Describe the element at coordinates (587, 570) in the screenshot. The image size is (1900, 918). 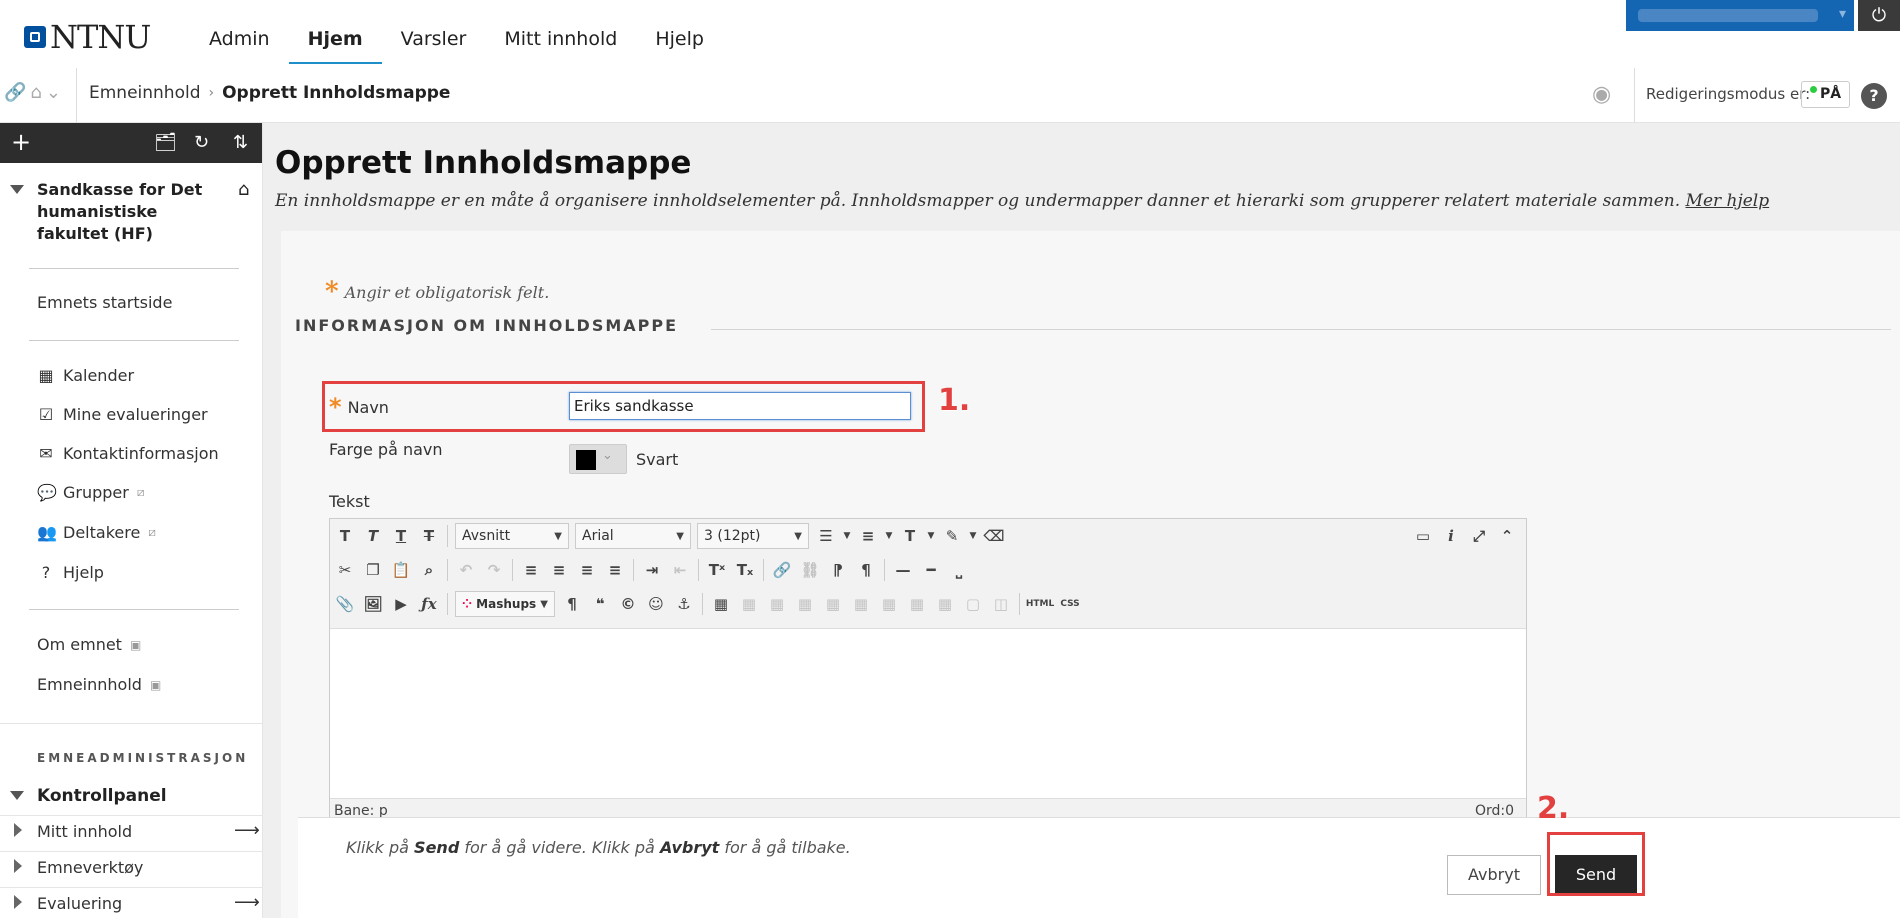
I see `align-right-icon: ≡` at that location.